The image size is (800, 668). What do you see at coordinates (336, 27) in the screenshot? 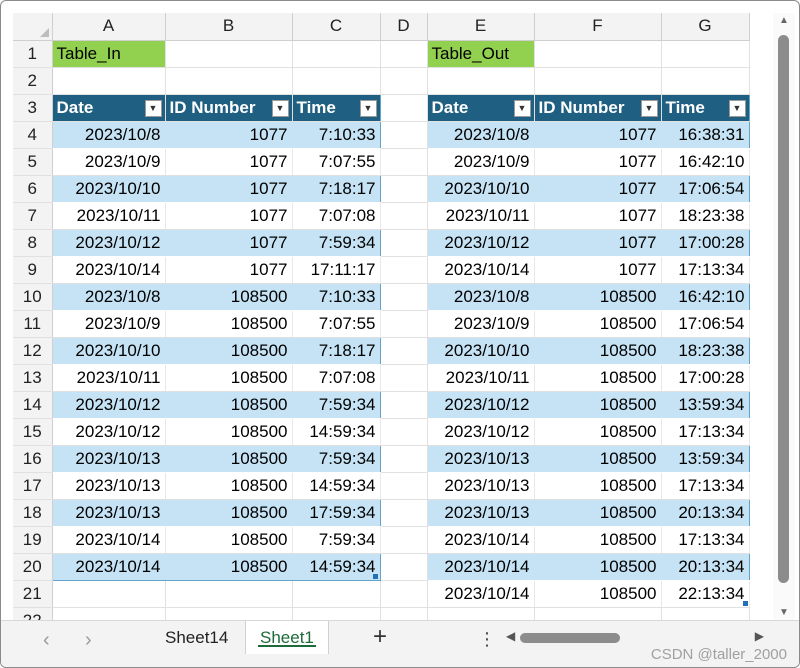
I see `column-header-c: C` at bounding box center [336, 27].